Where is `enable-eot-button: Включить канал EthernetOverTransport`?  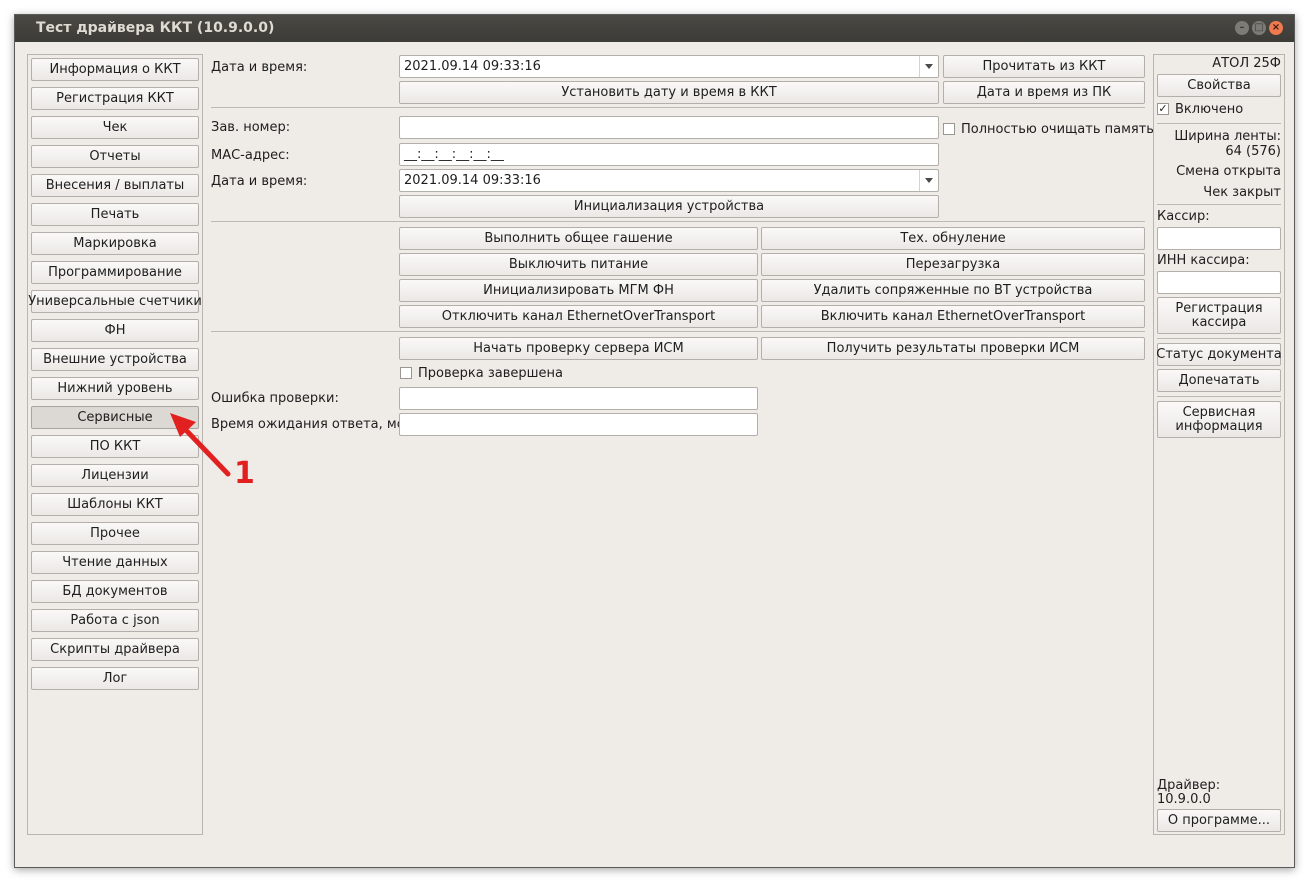
enable-eot-button: Включить канал EthernetOverTransport is located at coordinates (953, 316).